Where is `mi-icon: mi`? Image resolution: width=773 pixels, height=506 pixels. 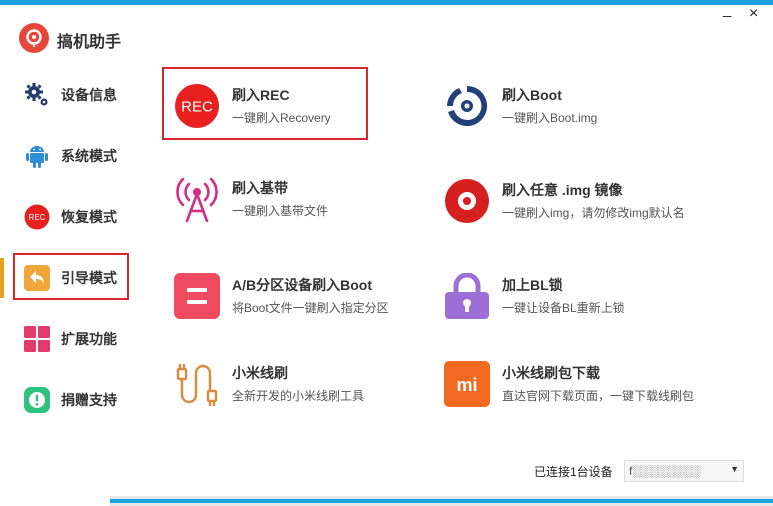 mi-icon: mi is located at coordinates (467, 384).